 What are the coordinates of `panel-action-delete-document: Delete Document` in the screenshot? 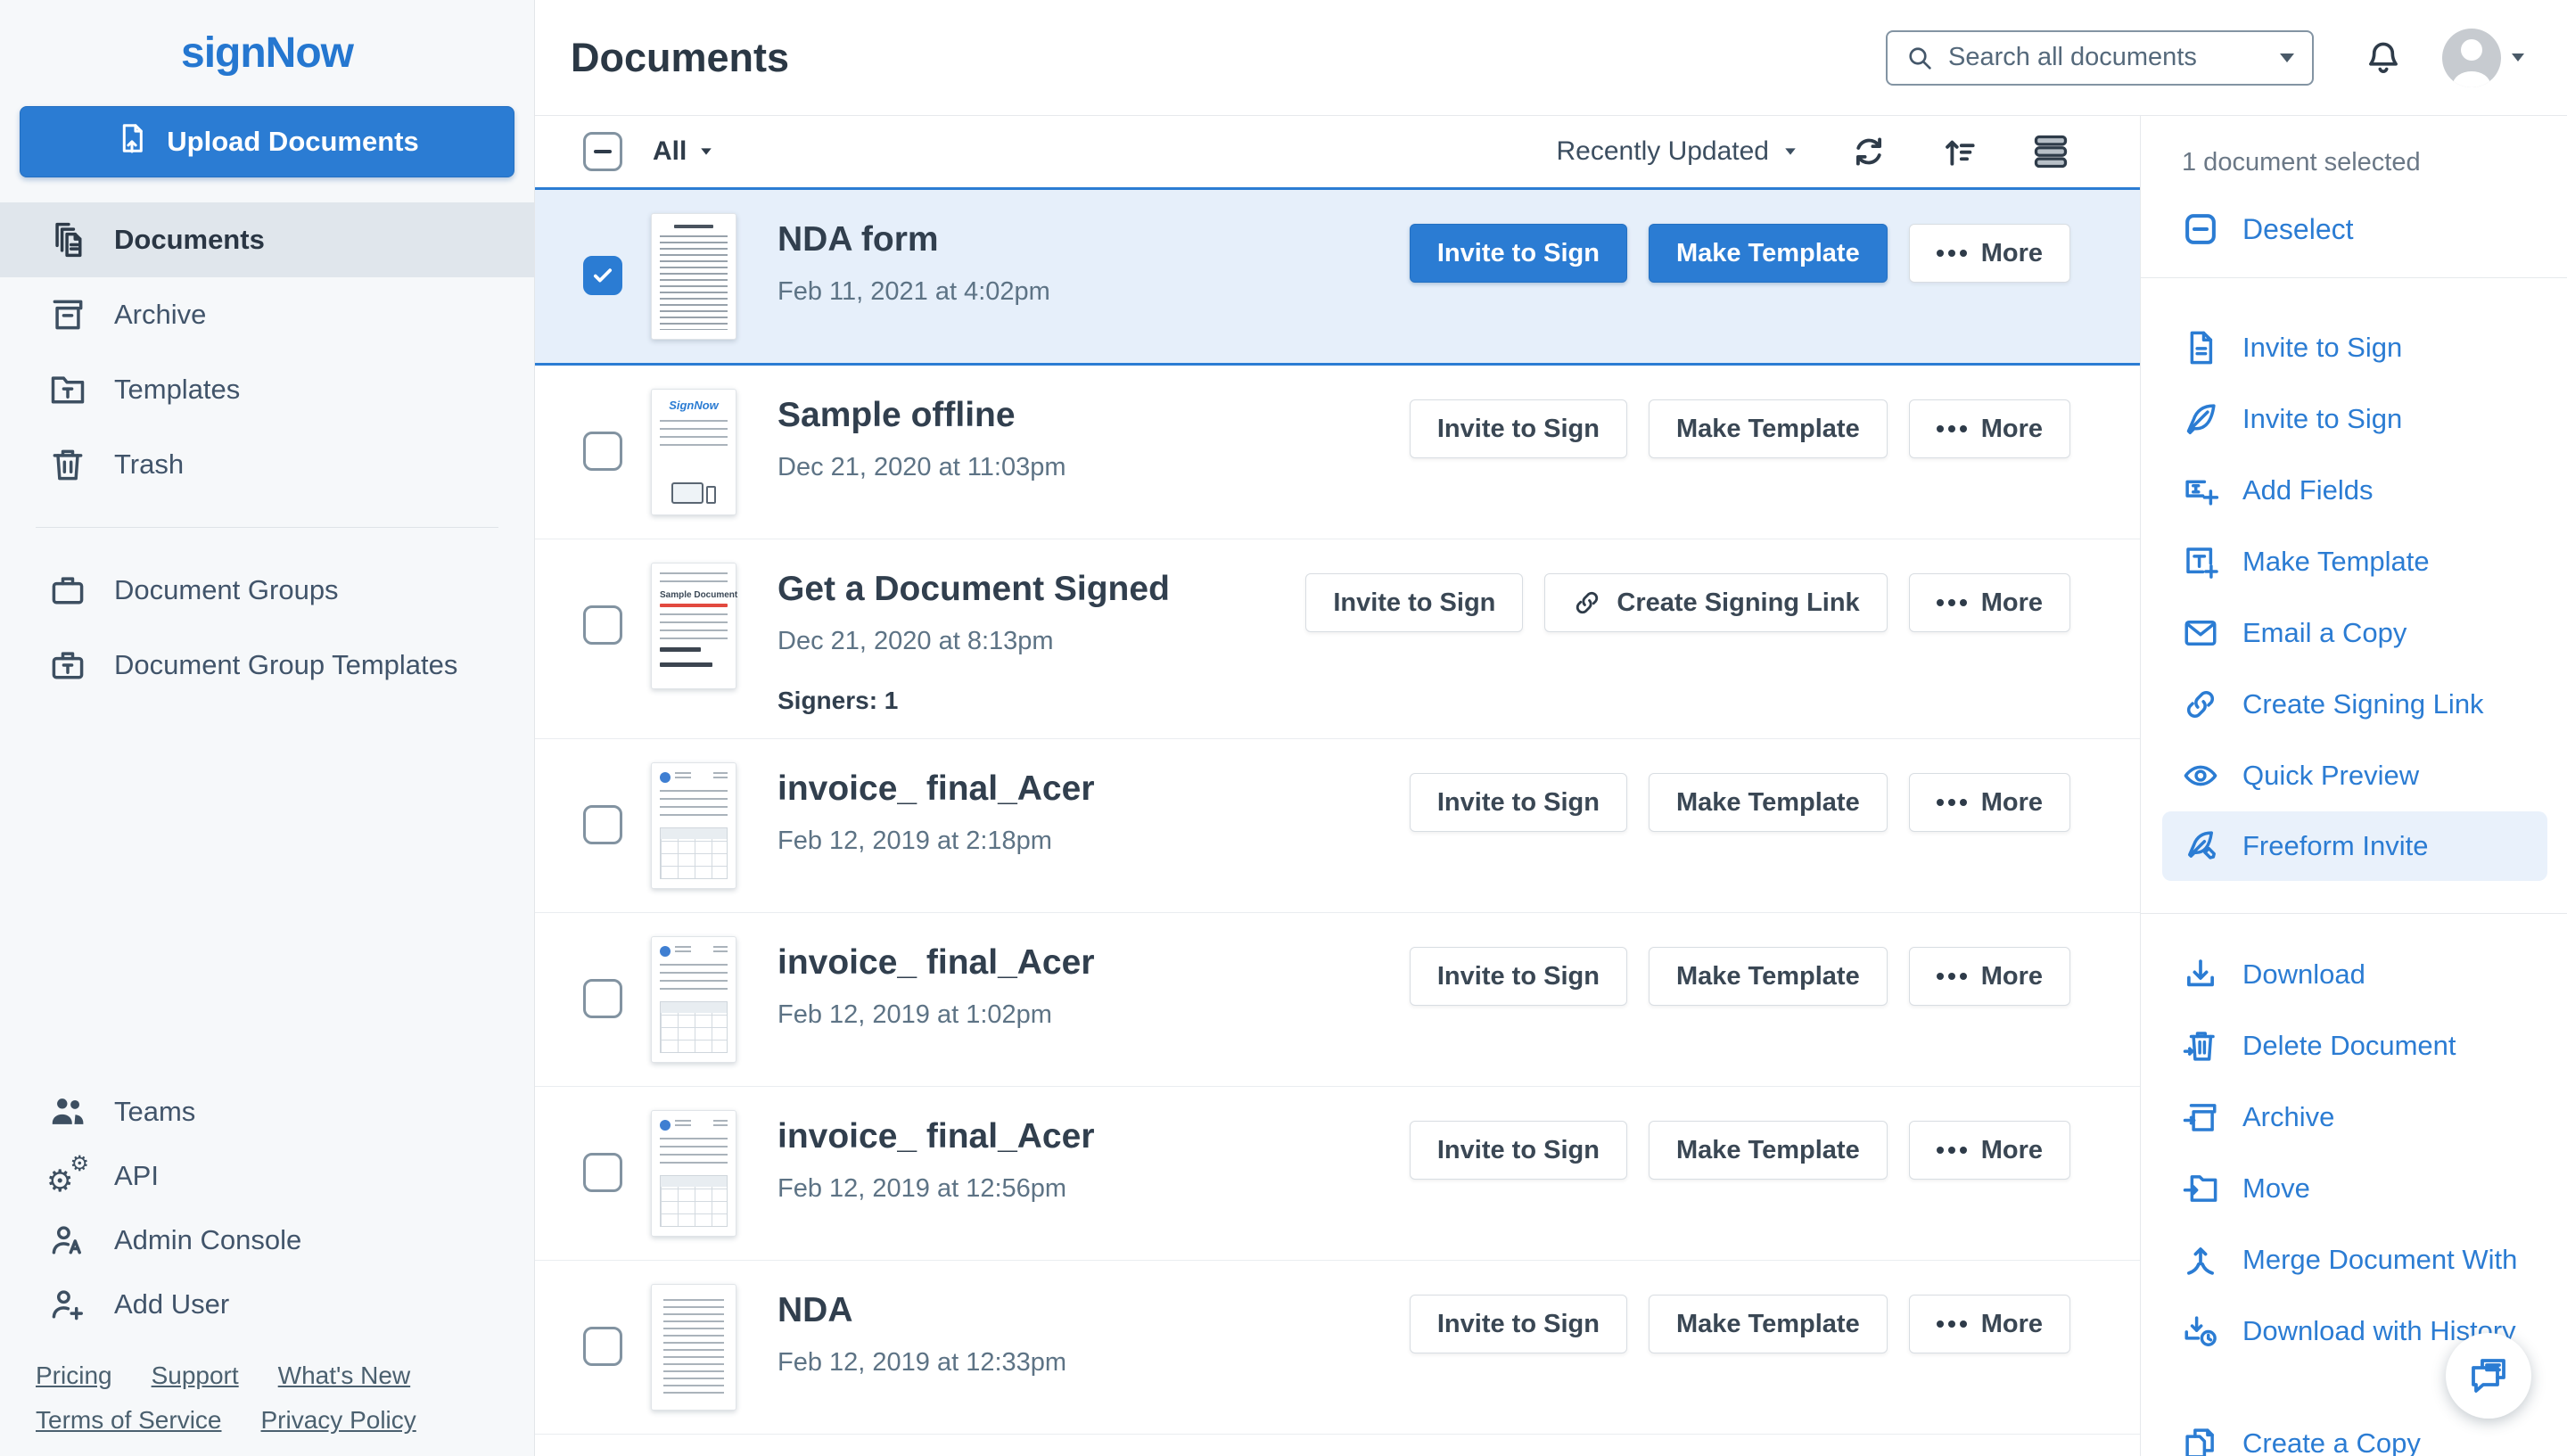 It's located at (2354, 1046).